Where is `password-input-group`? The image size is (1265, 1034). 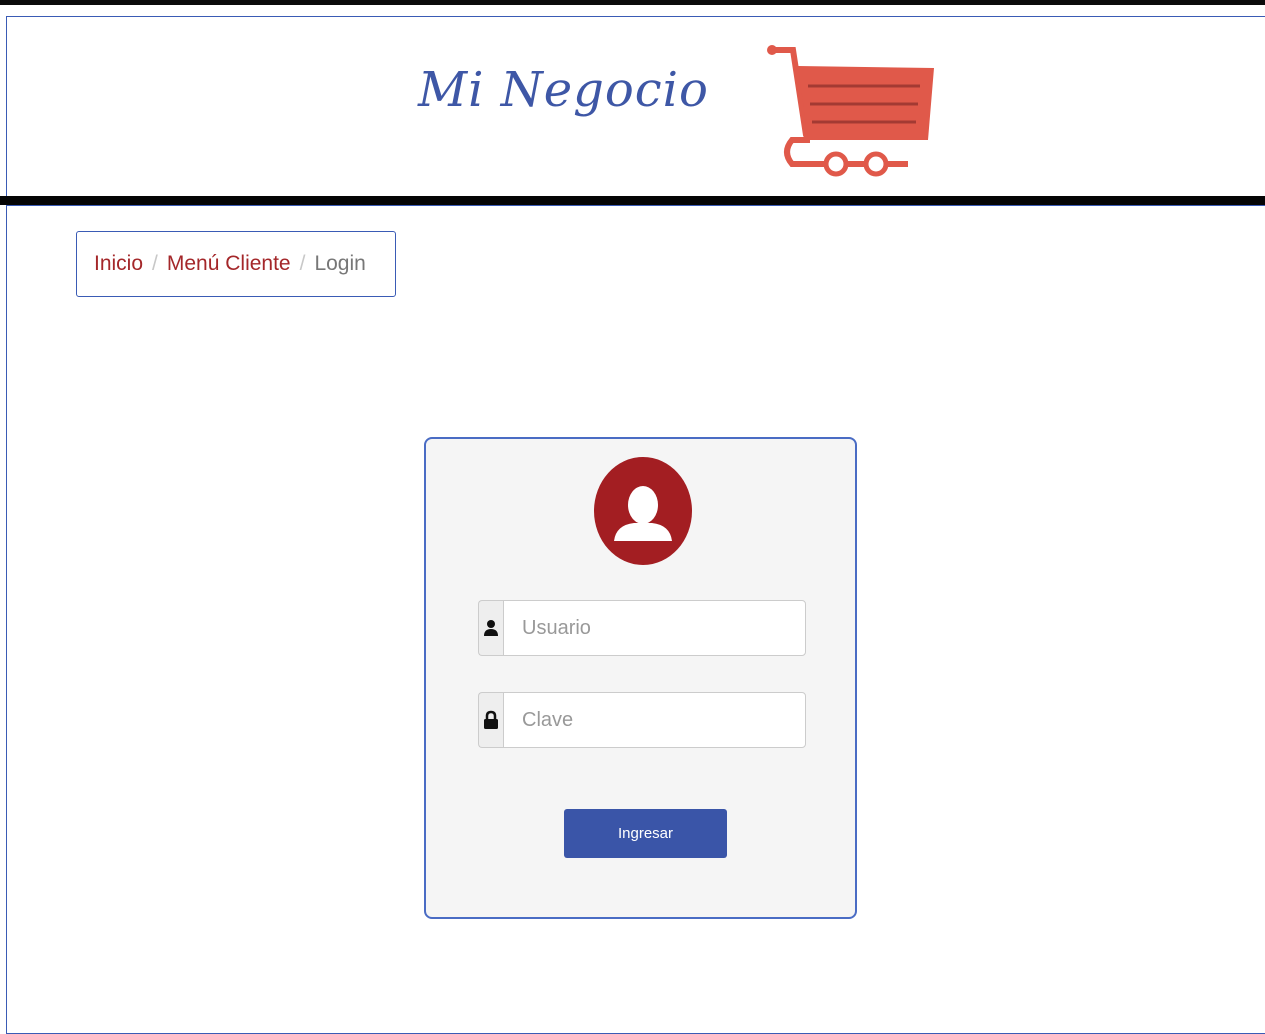 password-input-group is located at coordinates (642, 720).